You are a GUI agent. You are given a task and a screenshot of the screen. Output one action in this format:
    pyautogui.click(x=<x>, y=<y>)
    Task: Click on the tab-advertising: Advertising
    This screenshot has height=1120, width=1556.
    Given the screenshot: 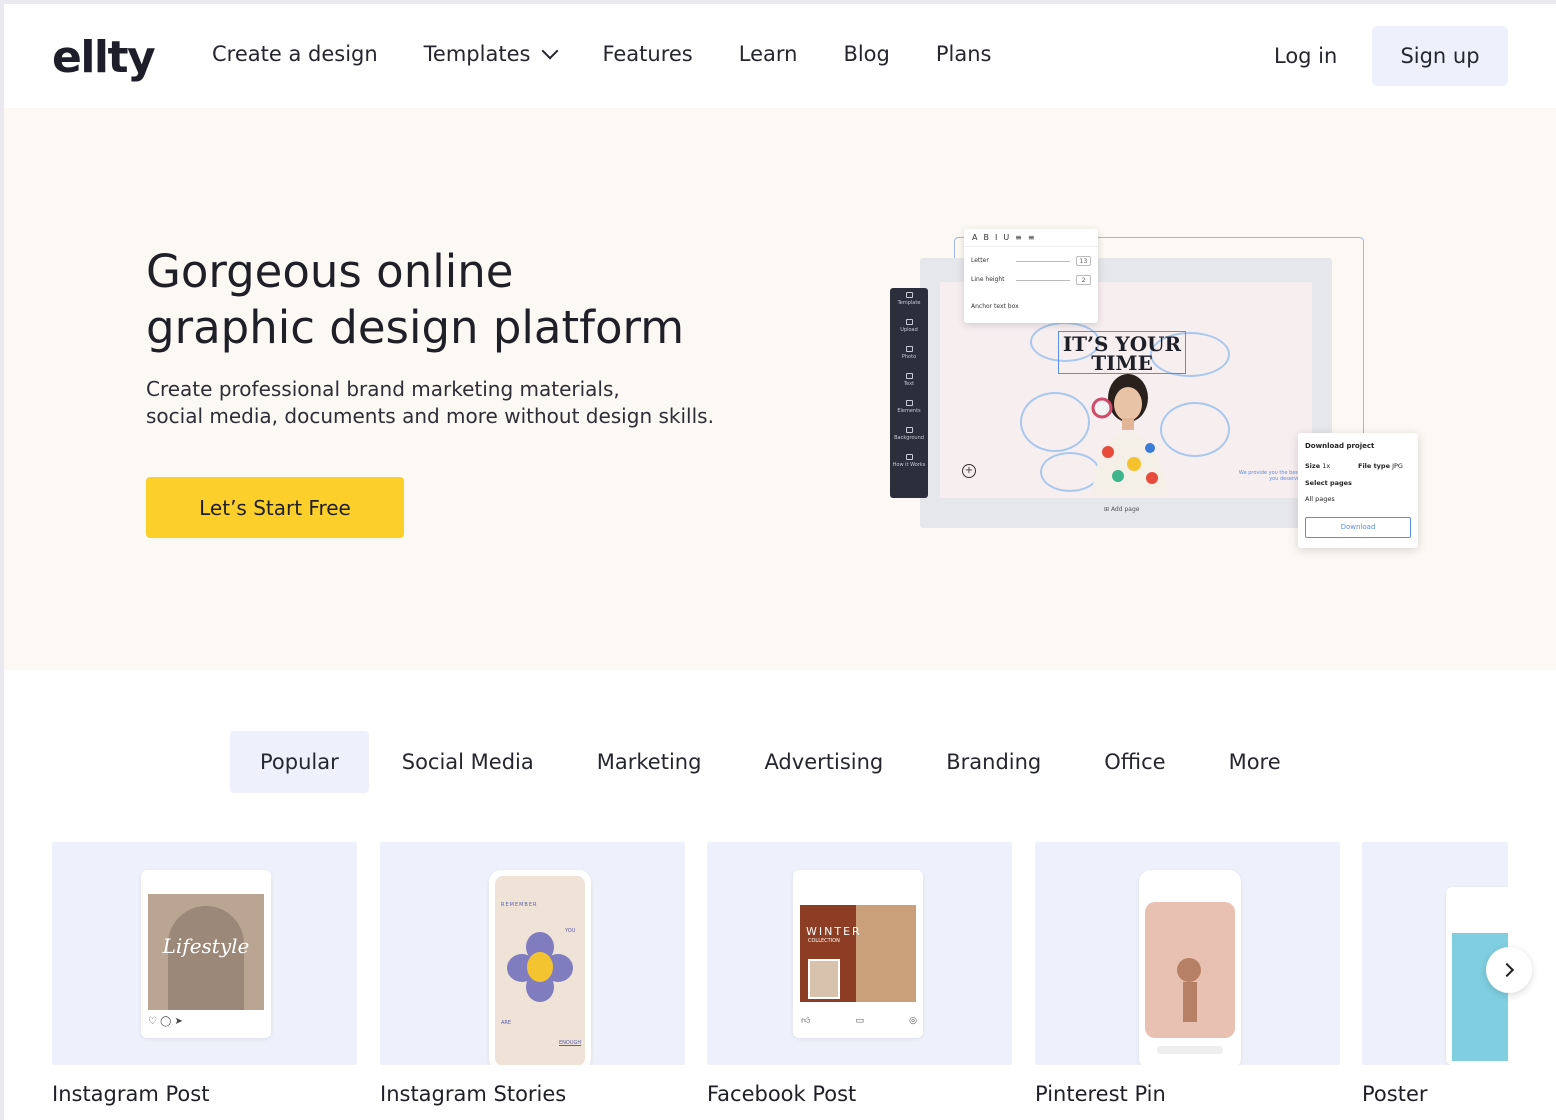 What is the action you would take?
    pyautogui.click(x=823, y=762)
    